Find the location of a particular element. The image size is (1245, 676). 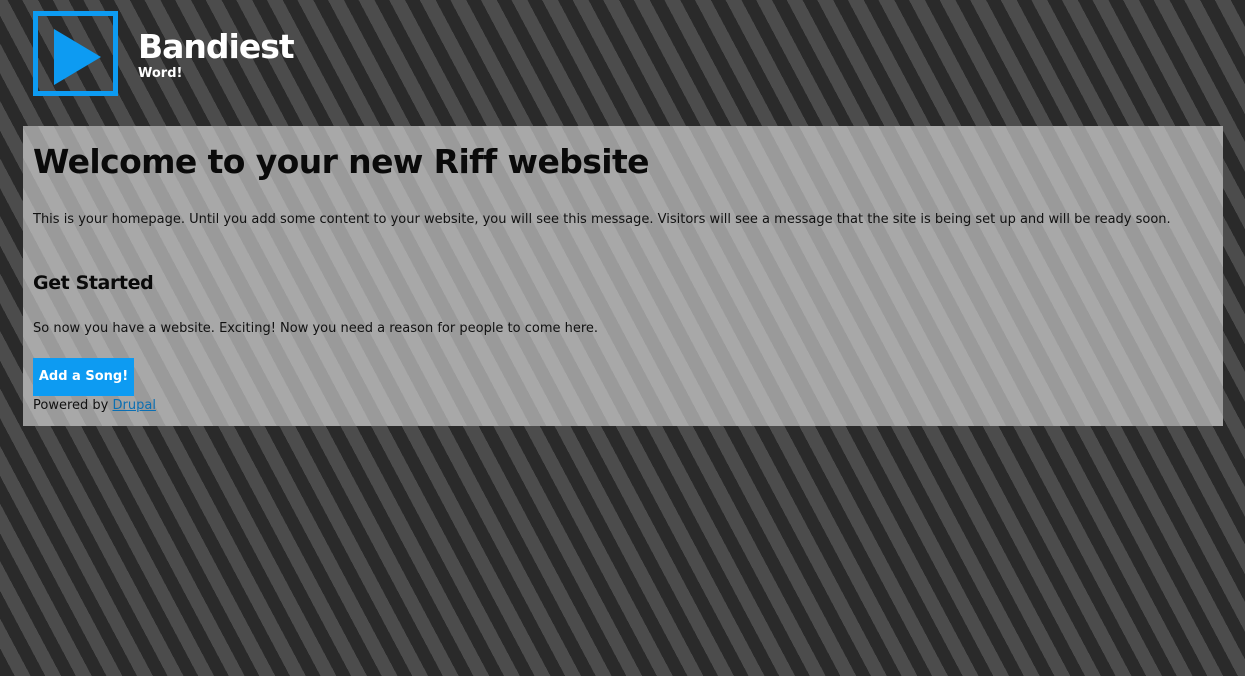

powered-by-label: Powered by is located at coordinates (71, 405).